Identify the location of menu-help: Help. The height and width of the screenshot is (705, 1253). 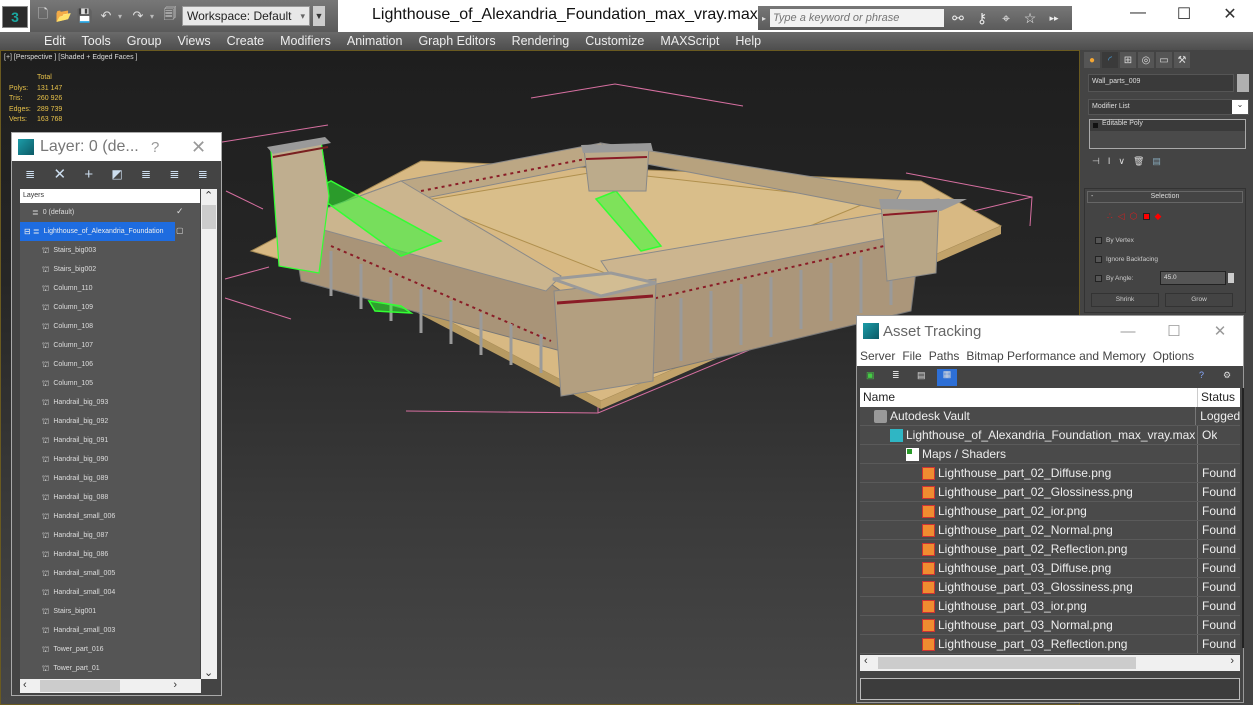
(748, 41).